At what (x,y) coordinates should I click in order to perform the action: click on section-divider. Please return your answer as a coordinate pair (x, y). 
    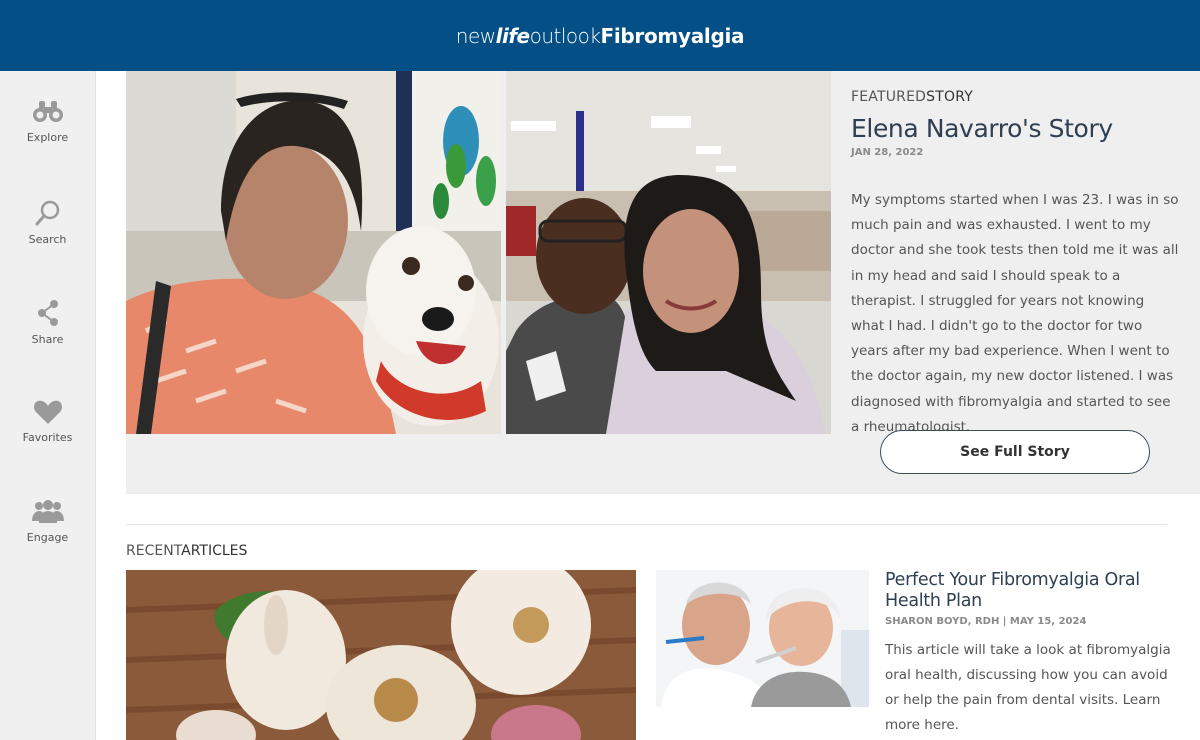
    Looking at the image, I should click on (646, 524).